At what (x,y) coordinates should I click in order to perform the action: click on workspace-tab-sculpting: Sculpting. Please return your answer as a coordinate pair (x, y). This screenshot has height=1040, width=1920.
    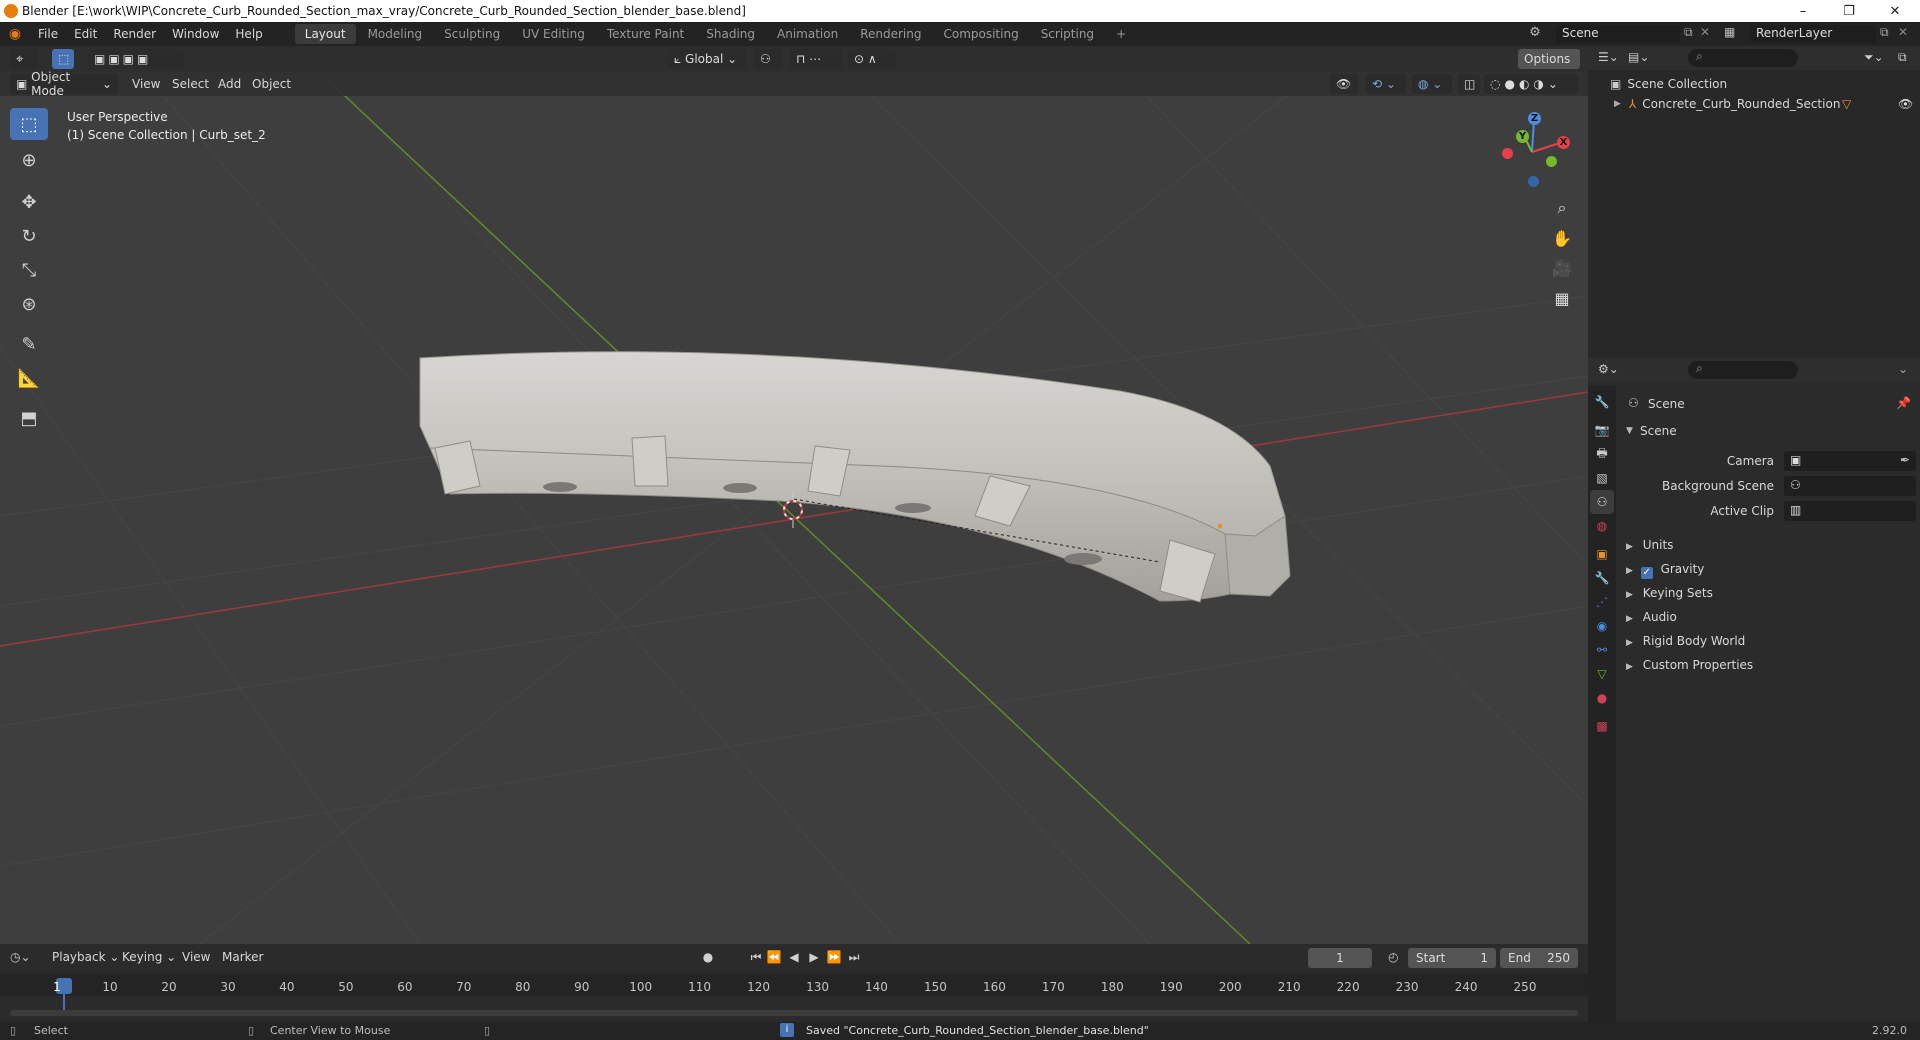
    Looking at the image, I should click on (472, 34).